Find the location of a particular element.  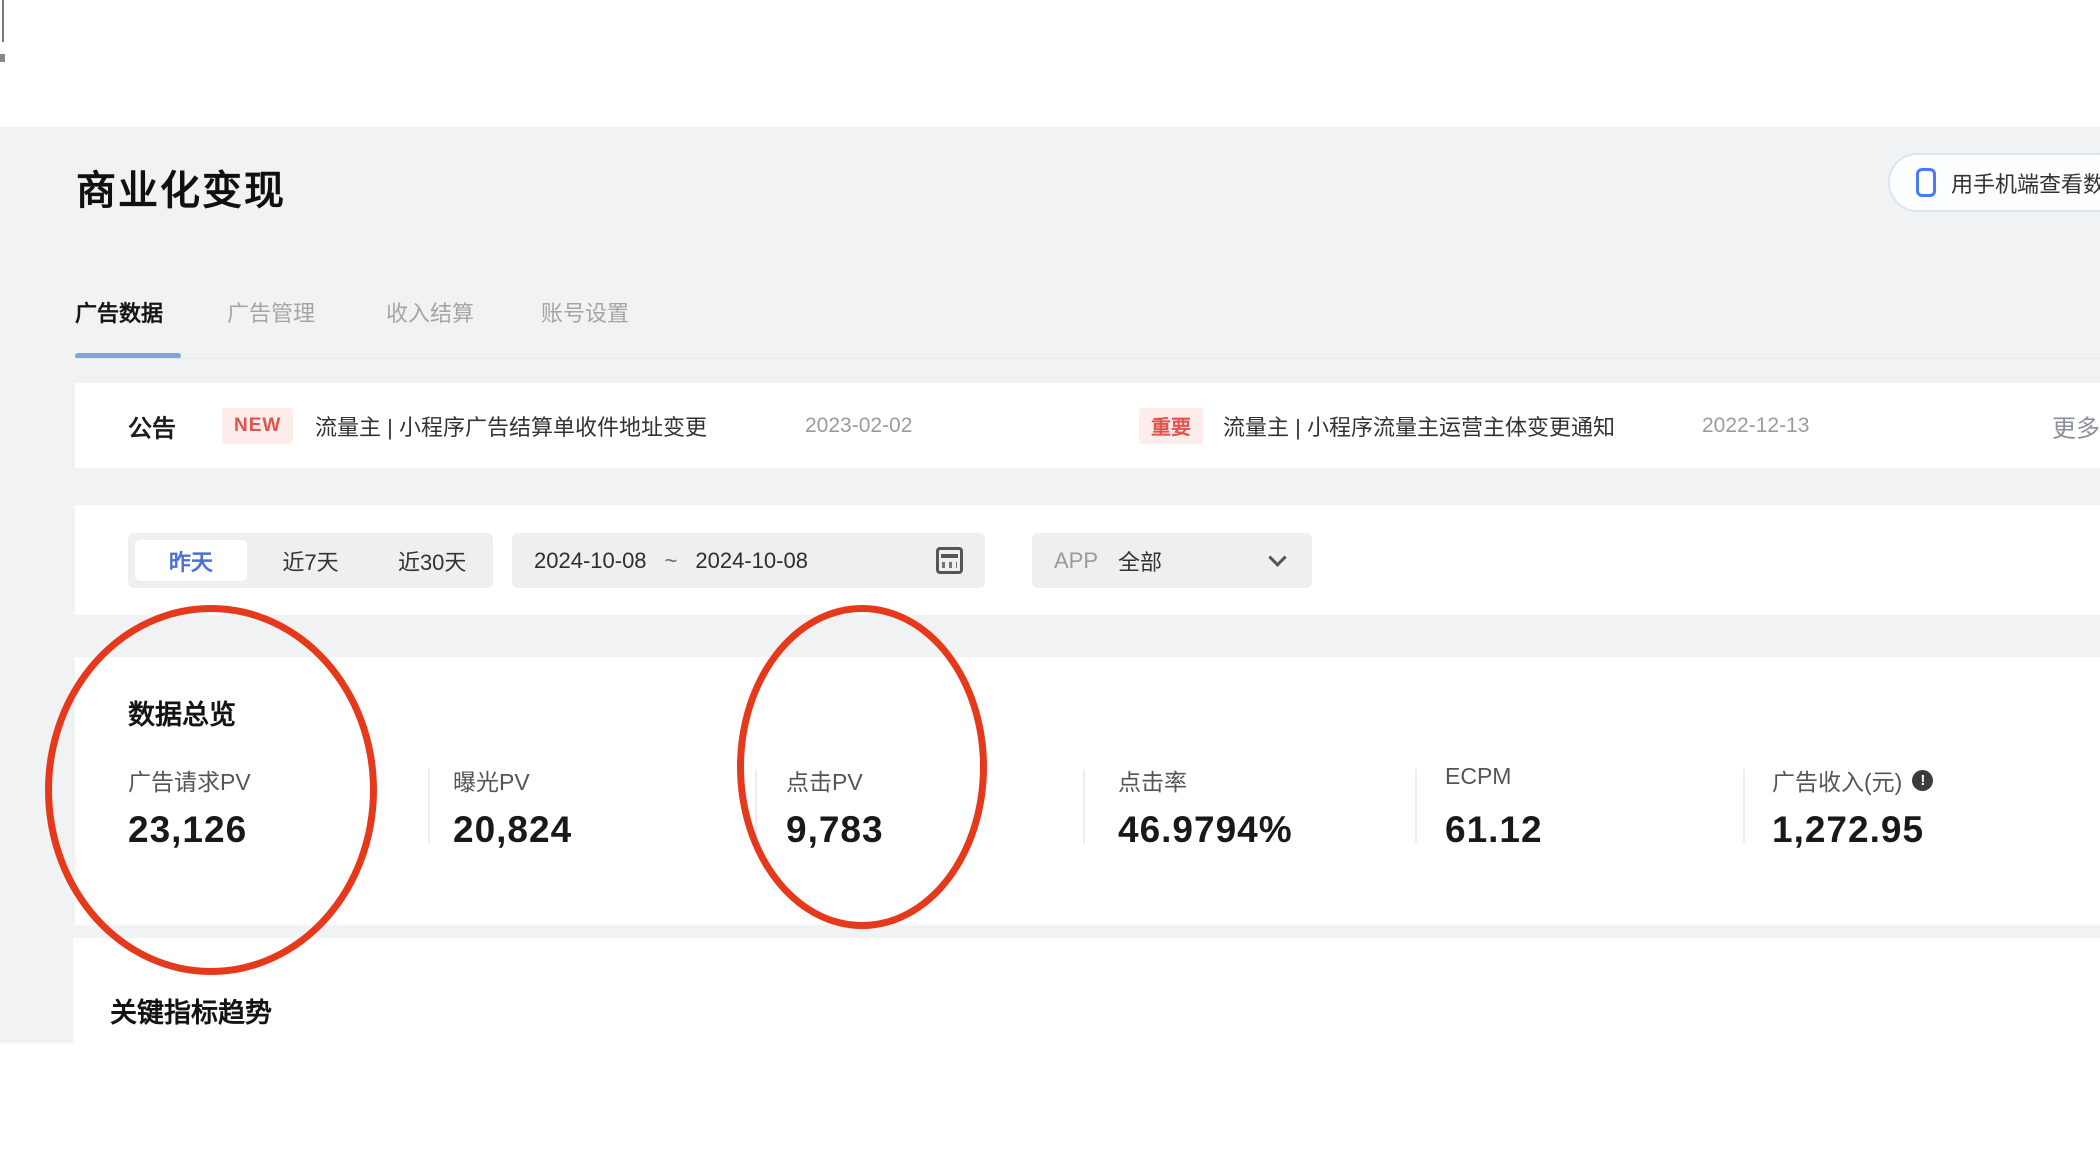

date-range-picker: 2024-10-08 ~ 2024-10-08 is located at coordinates (748, 560).